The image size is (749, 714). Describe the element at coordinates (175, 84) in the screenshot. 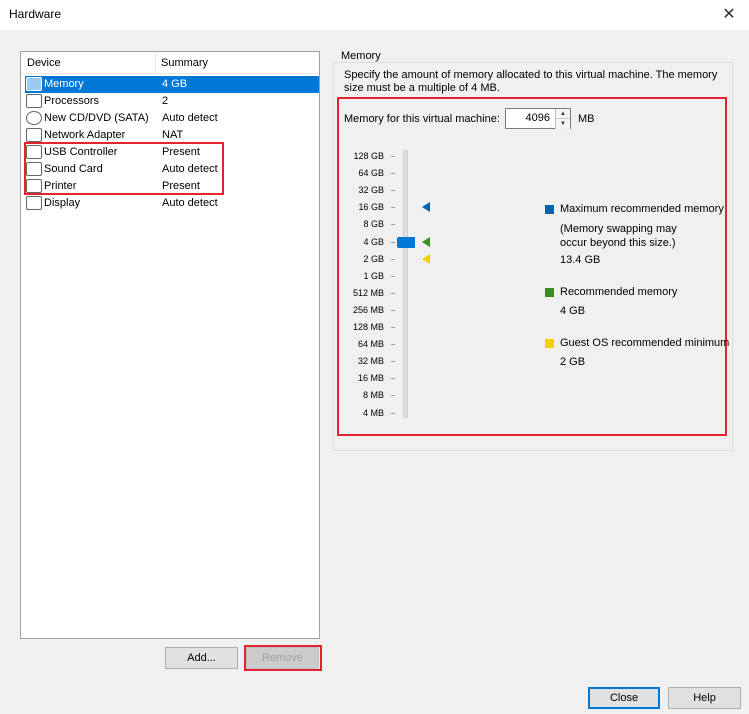

I see `device-summary: 4 GB` at that location.